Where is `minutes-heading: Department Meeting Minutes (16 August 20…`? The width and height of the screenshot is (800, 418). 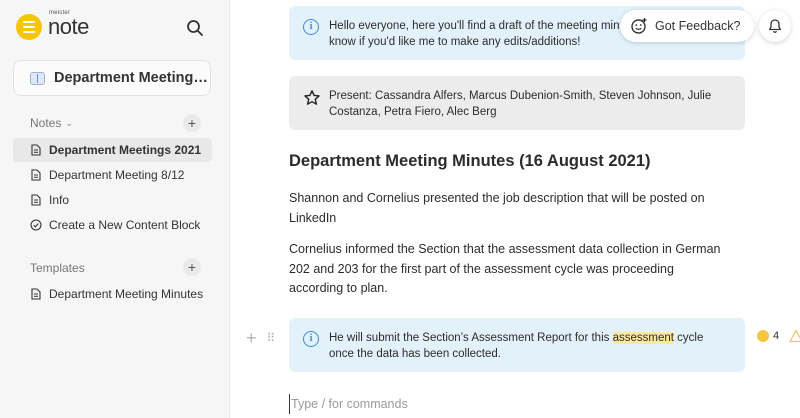 minutes-heading: Department Meeting Minutes (16 August 20… is located at coordinates (470, 161).